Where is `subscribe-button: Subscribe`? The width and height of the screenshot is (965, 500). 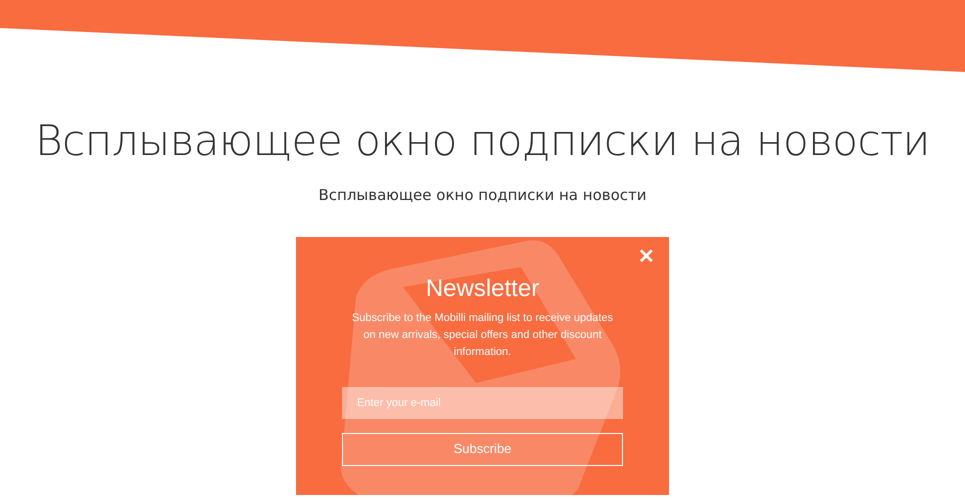
subscribe-button: Subscribe is located at coordinates (482, 449).